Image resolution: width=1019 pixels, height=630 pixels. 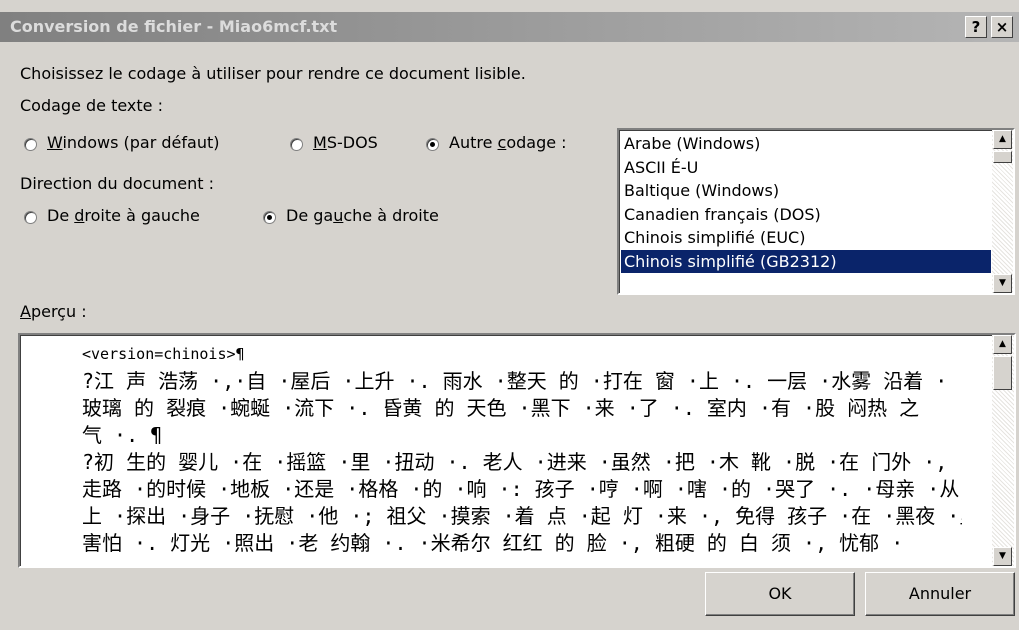 I want to click on window-title: Conversion de fichier - Miao6mcf.txt, so click(x=174, y=26).